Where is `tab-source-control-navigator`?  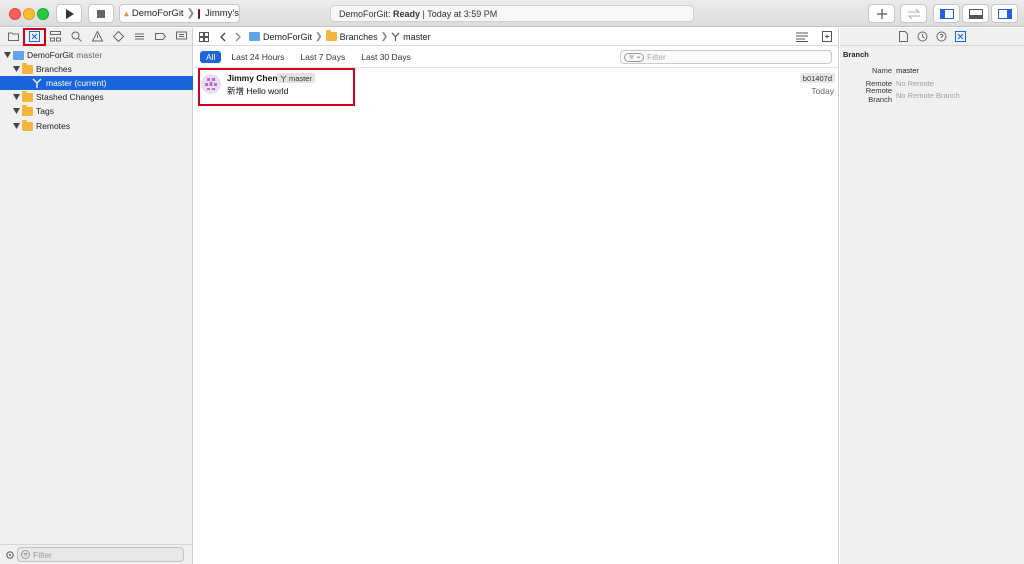 tab-source-control-navigator is located at coordinates (34, 36).